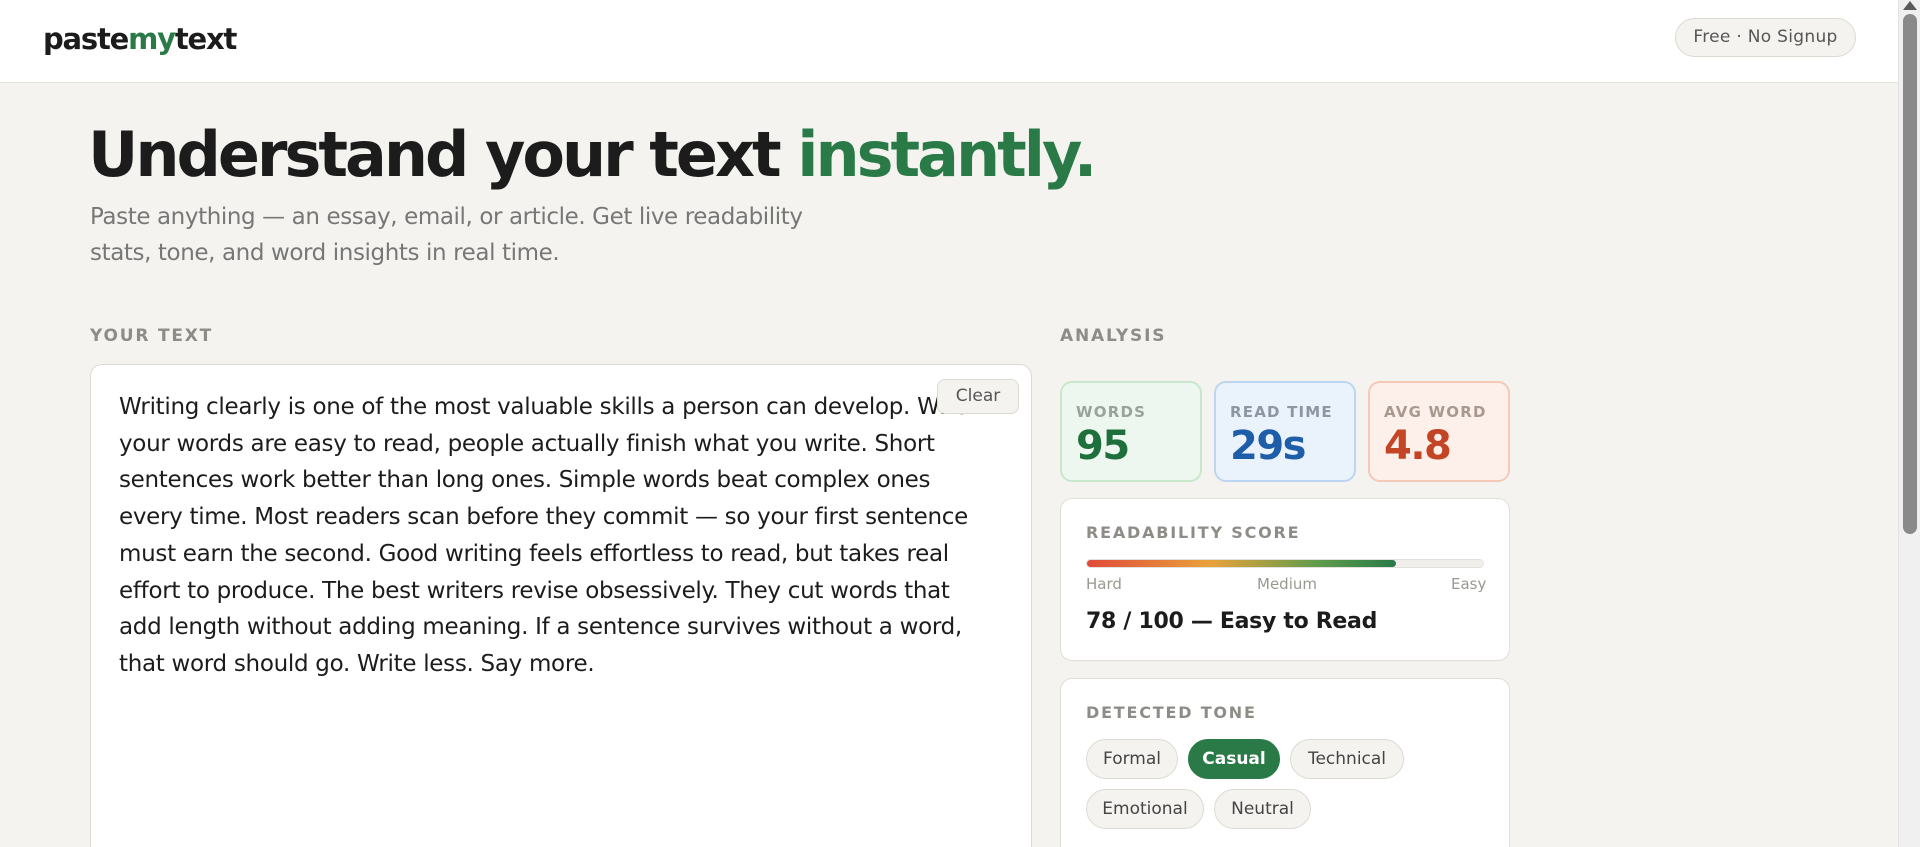  What do you see at coordinates (1435, 412) in the screenshot?
I see `avg-word-stat-label: AVG WORD` at bounding box center [1435, 412].